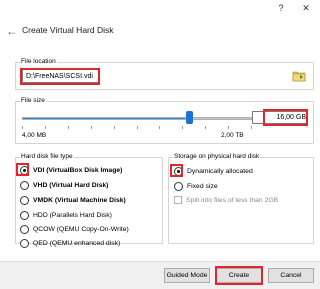 Image resolution: width=320 pixels, height=289 pixels. I want to click on folder-icon, so click(299, 76).